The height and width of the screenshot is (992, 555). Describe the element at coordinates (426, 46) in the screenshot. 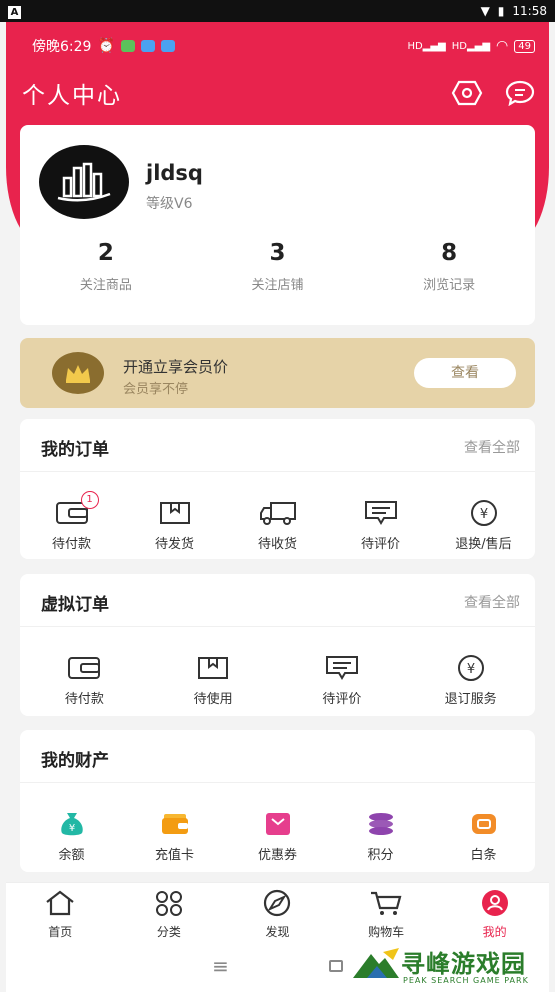

I see `signal-icon: HD▂▄▆` at that location.